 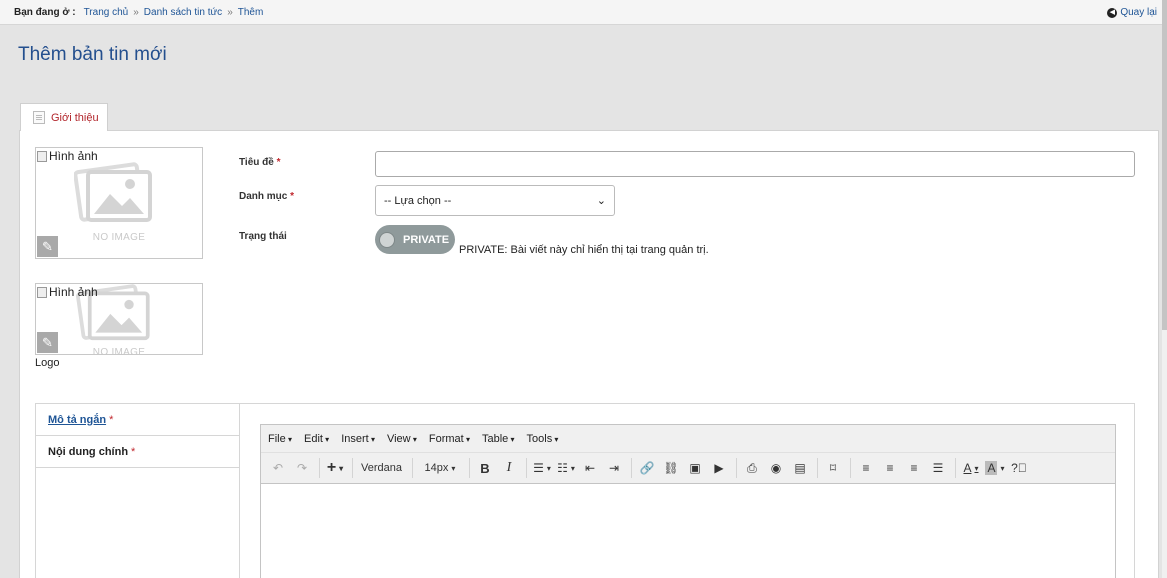 I want to click on text-color-icon: A, so click(x=971, y=468).